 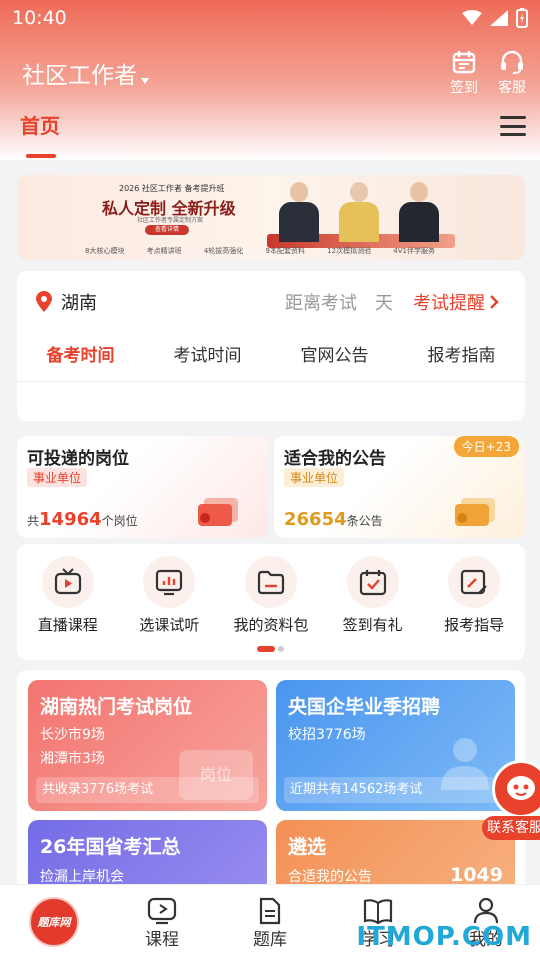 I want to click on sign-in-button: 签到, so click(x=464, y=73).